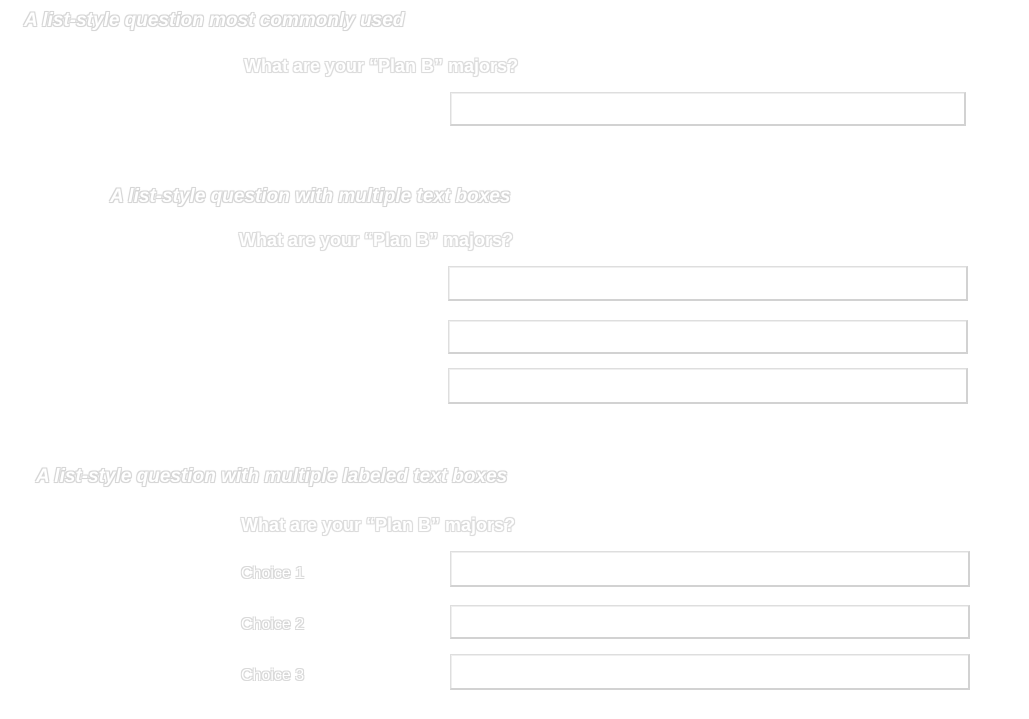 This screenshot has height=719, width=1029. Describe the element at coordinates (273, 573) in the screenshot. I see `choice-1-label: Choice 1` at that location.